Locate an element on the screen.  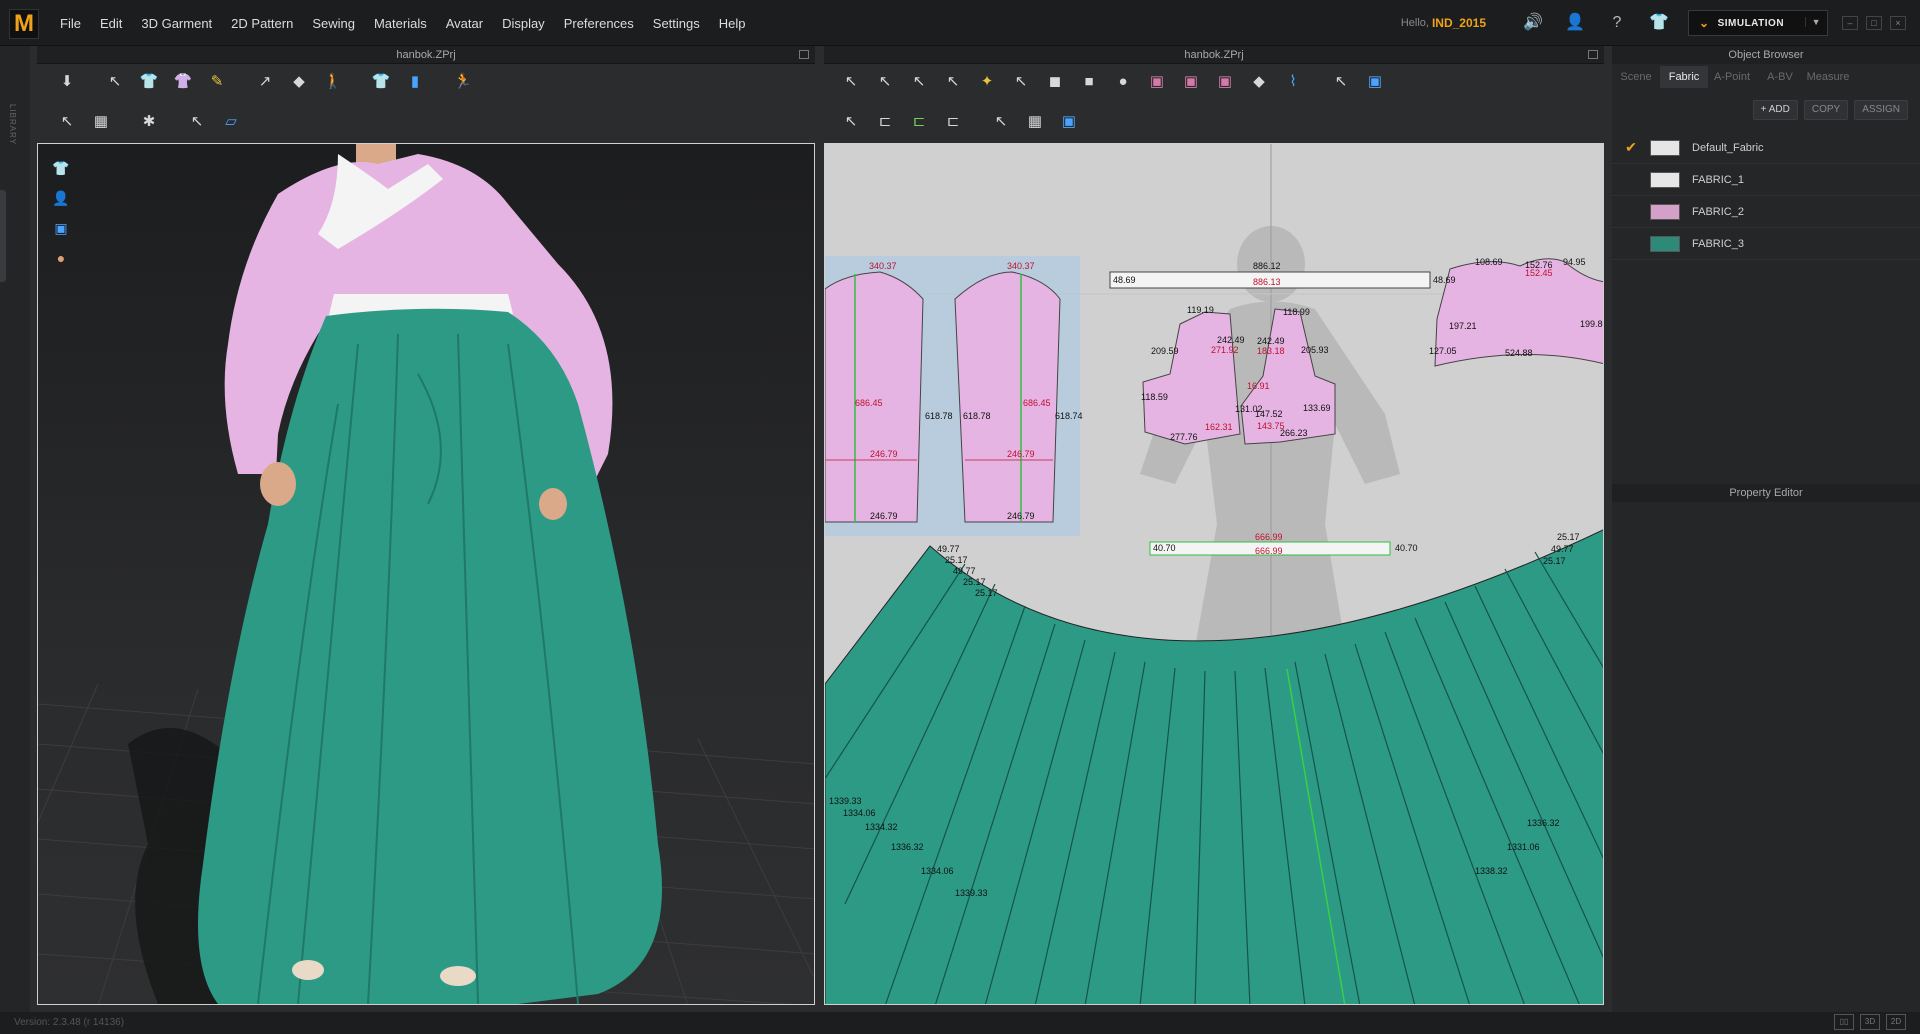
grid-icon: ▦ is located at coordinates (101, 121).